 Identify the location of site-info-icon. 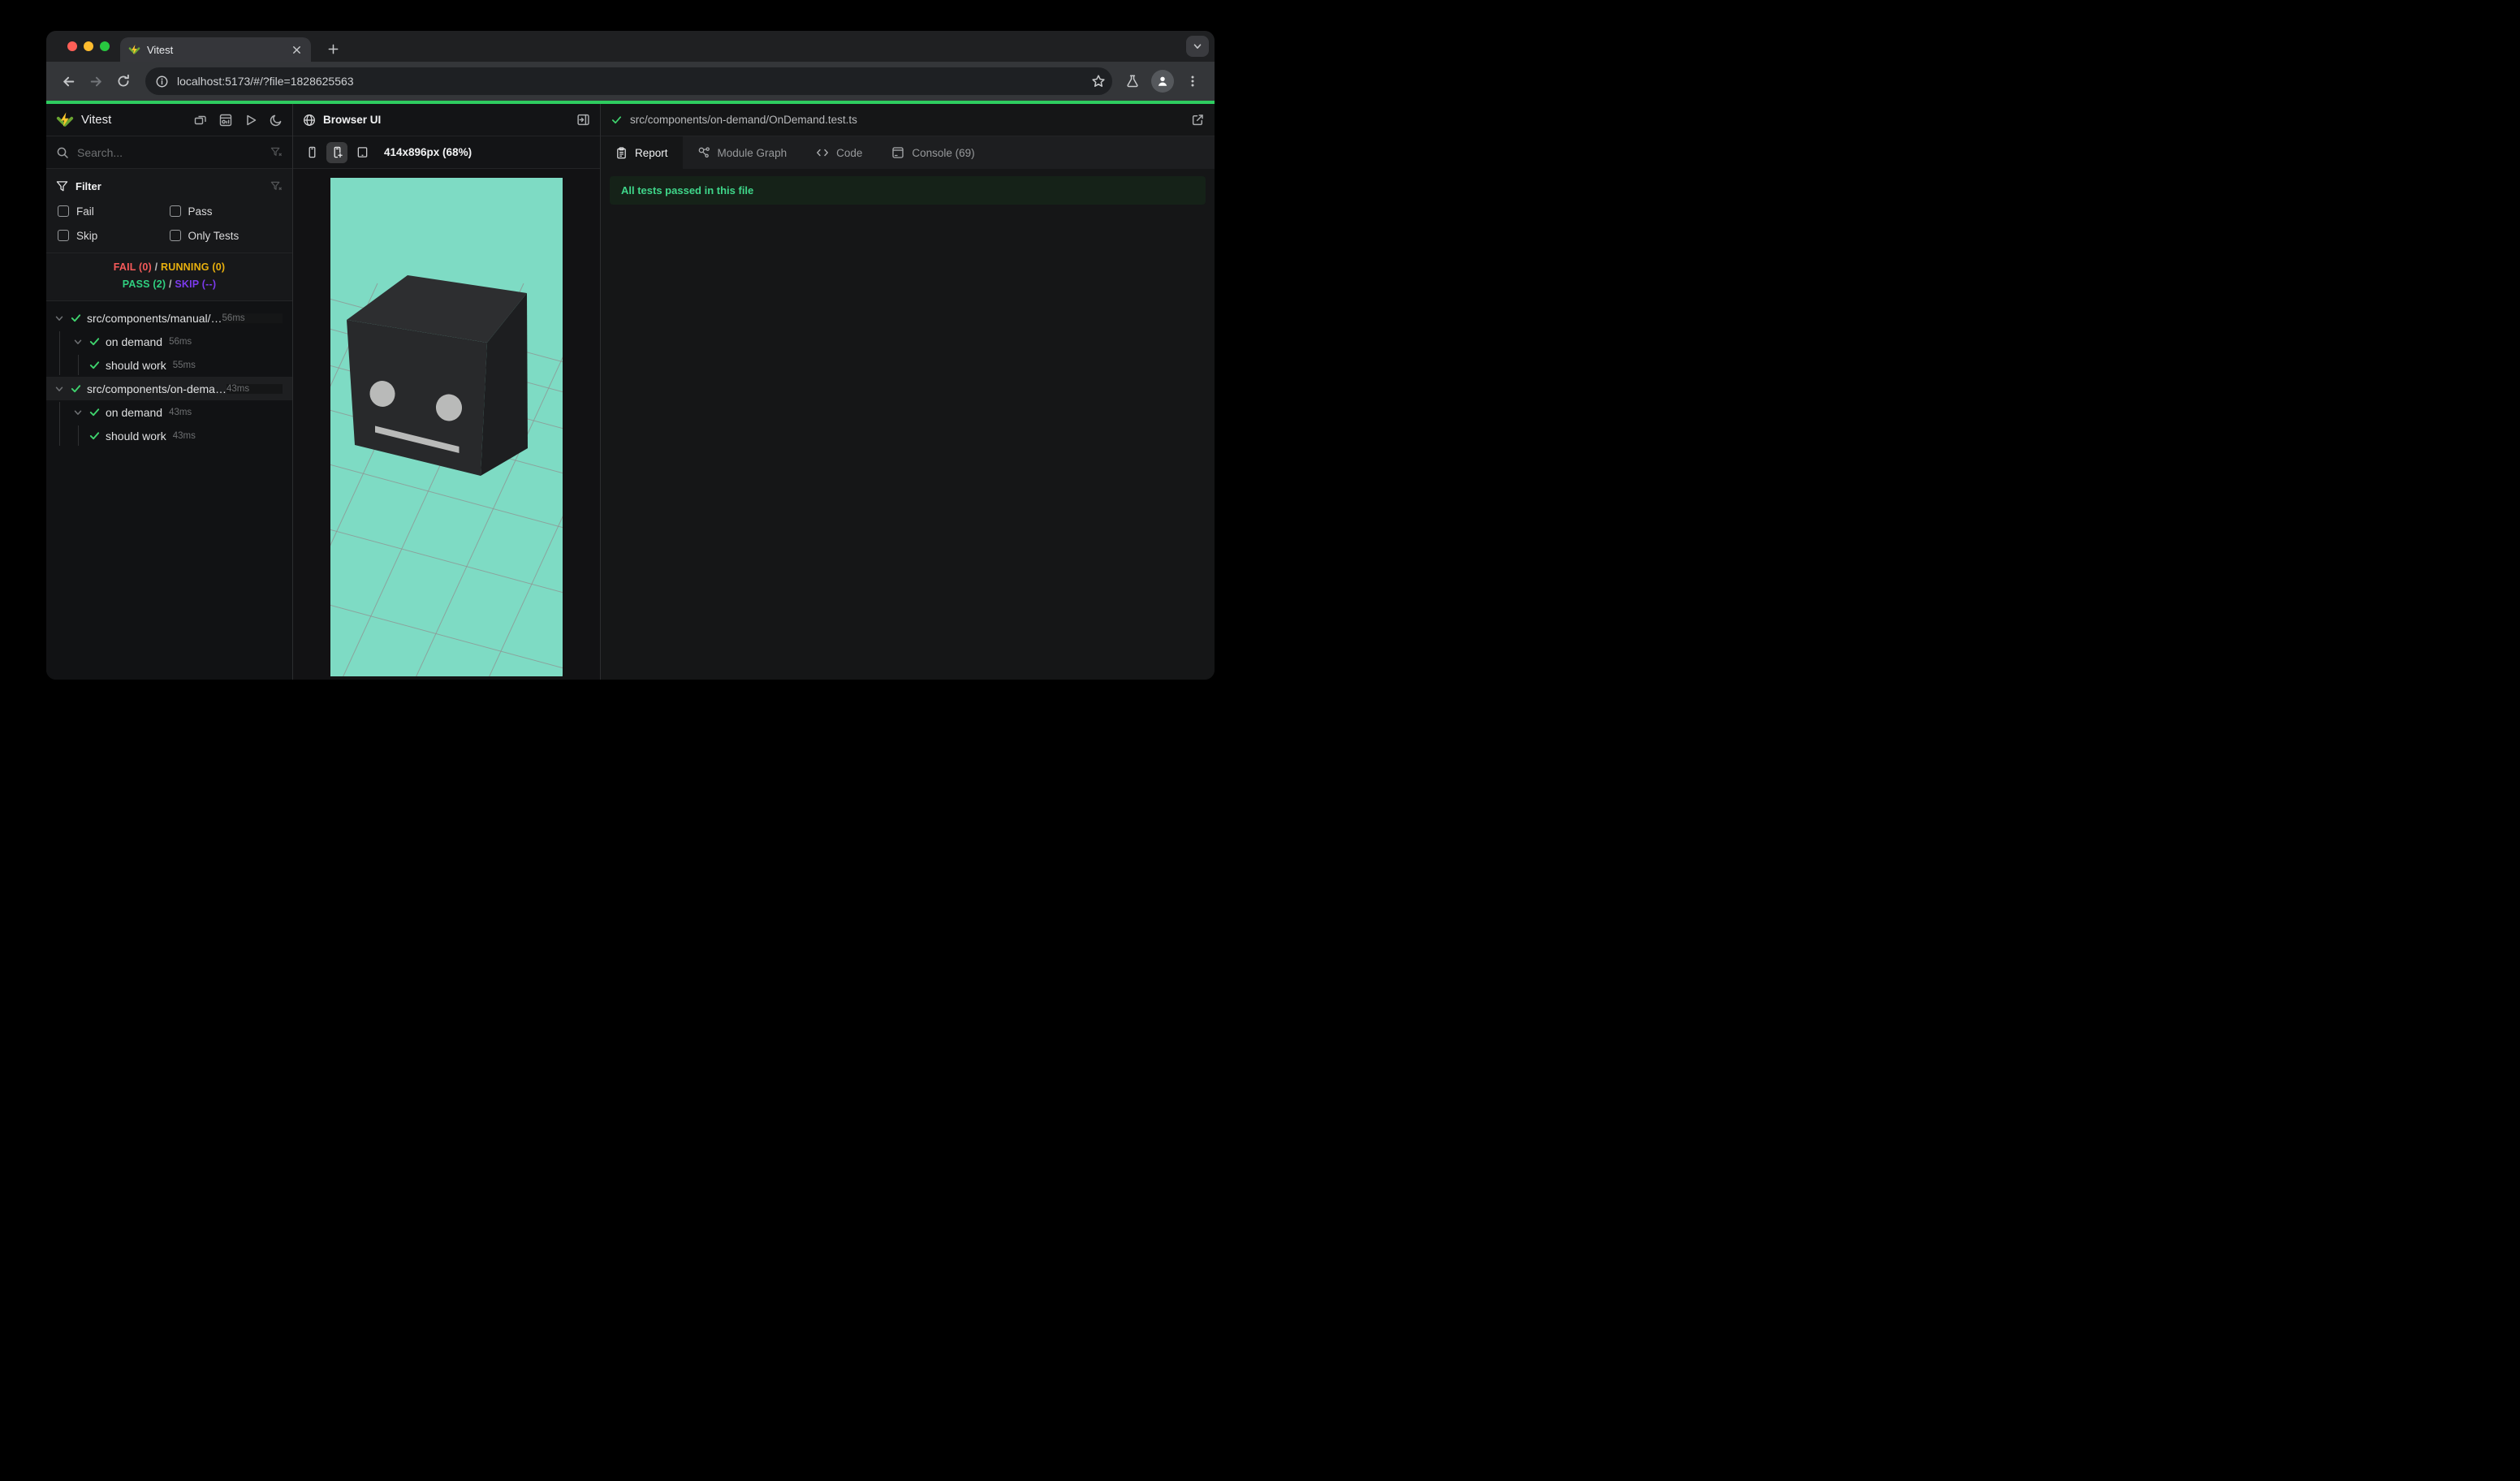
(162, 82).